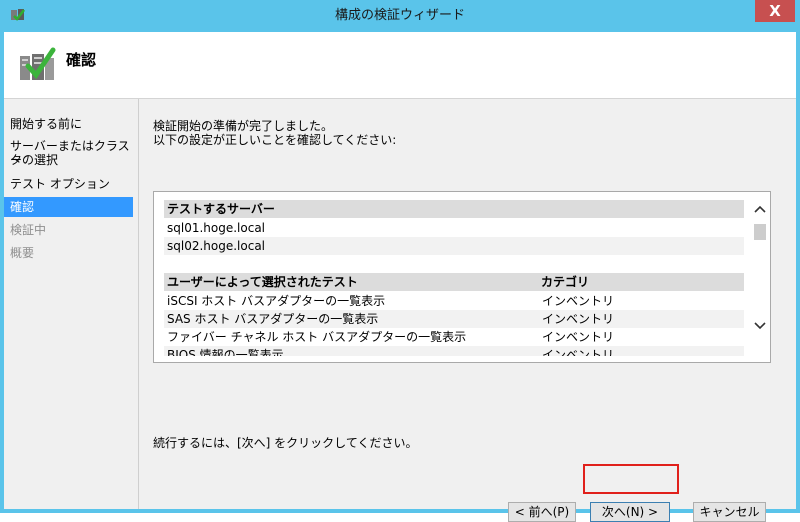 This screenshot has width=800, height=522. What do you see at coordinates (630, 512) in the screenshot?
I see `next-button: 次へ(N) >` at bounding box center [630, 512].